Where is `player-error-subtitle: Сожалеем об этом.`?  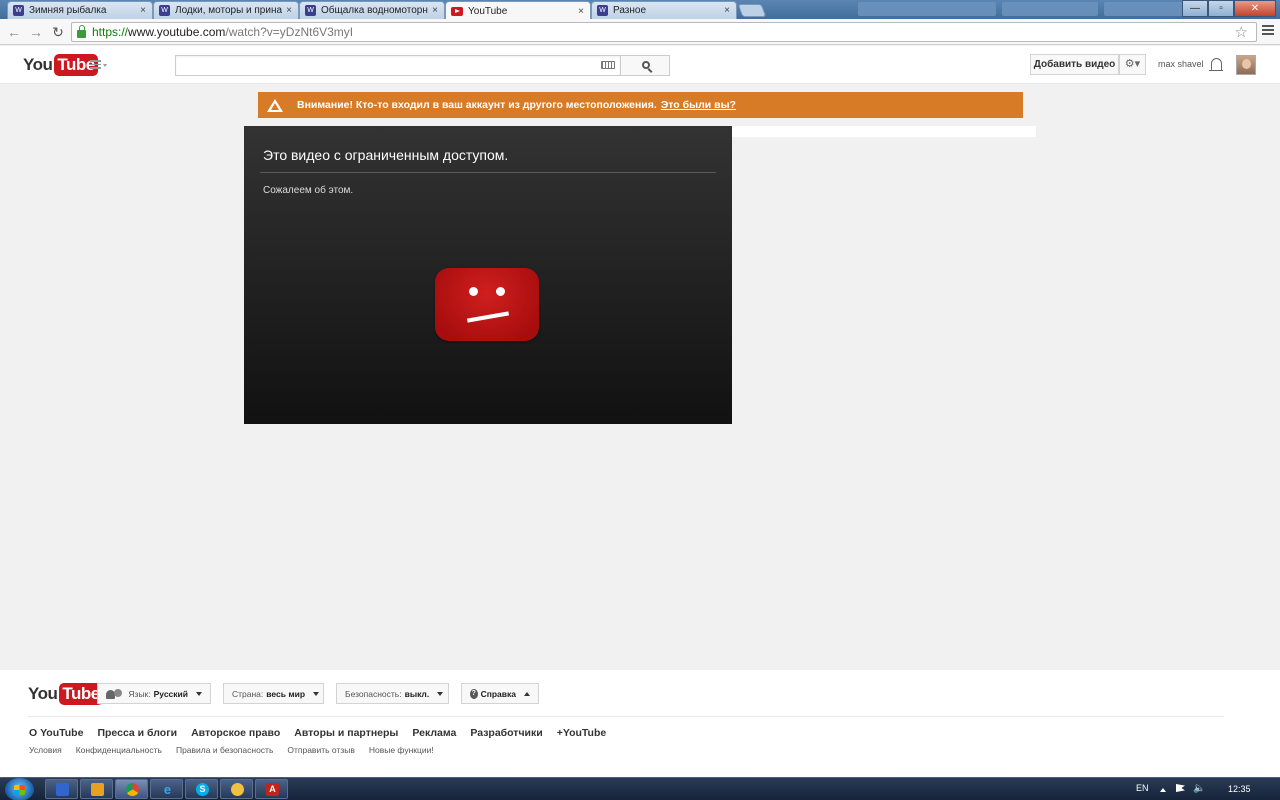
player-error-subtitle: Сожалеем об этом. is located at coordinates (308, 190).